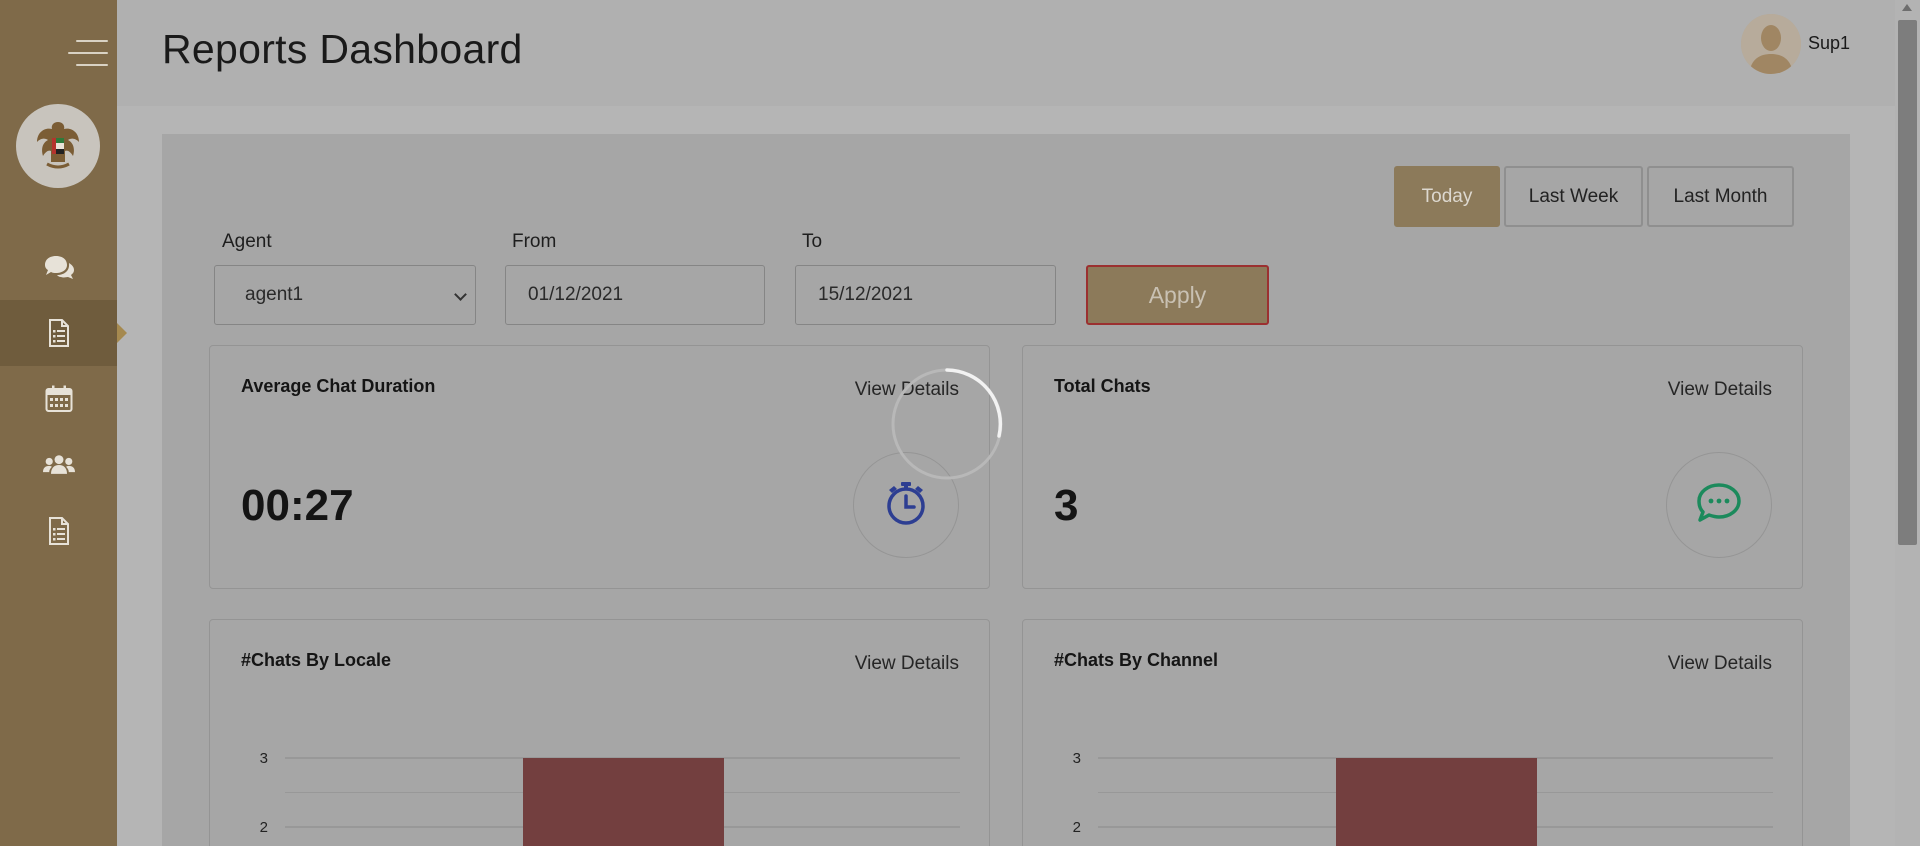 This screenshot has height=846, width=1920. Describe the element at coordinates (1720, 196) in the screenshot. I see `last-month-button: Last Month` at that location.